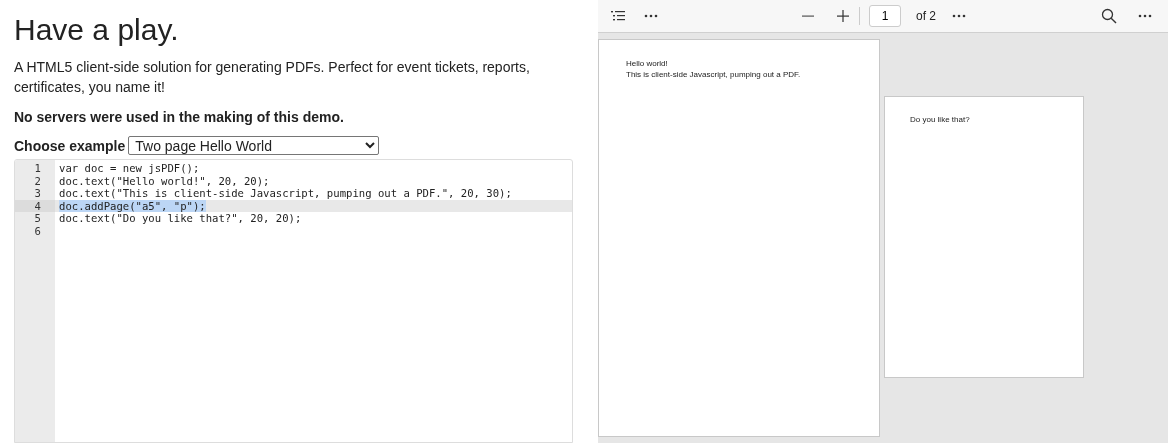 The width and height of the screenshot is (1168, 443). I want to click on line-number: 6, so click(37, 231).